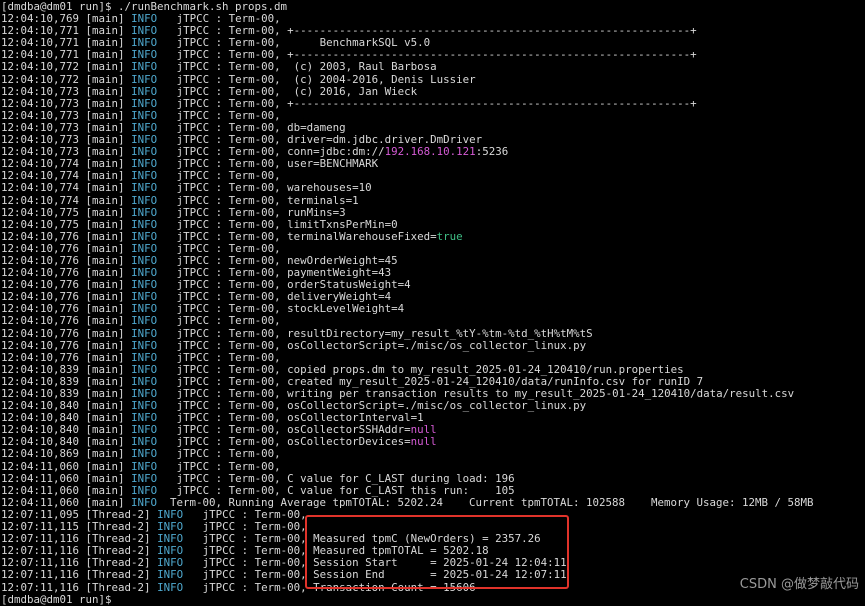 This screenshot has width=865, height=606. I want to click on shell-prompt: [dmdba@dm01 run]$, so click(432, 600).